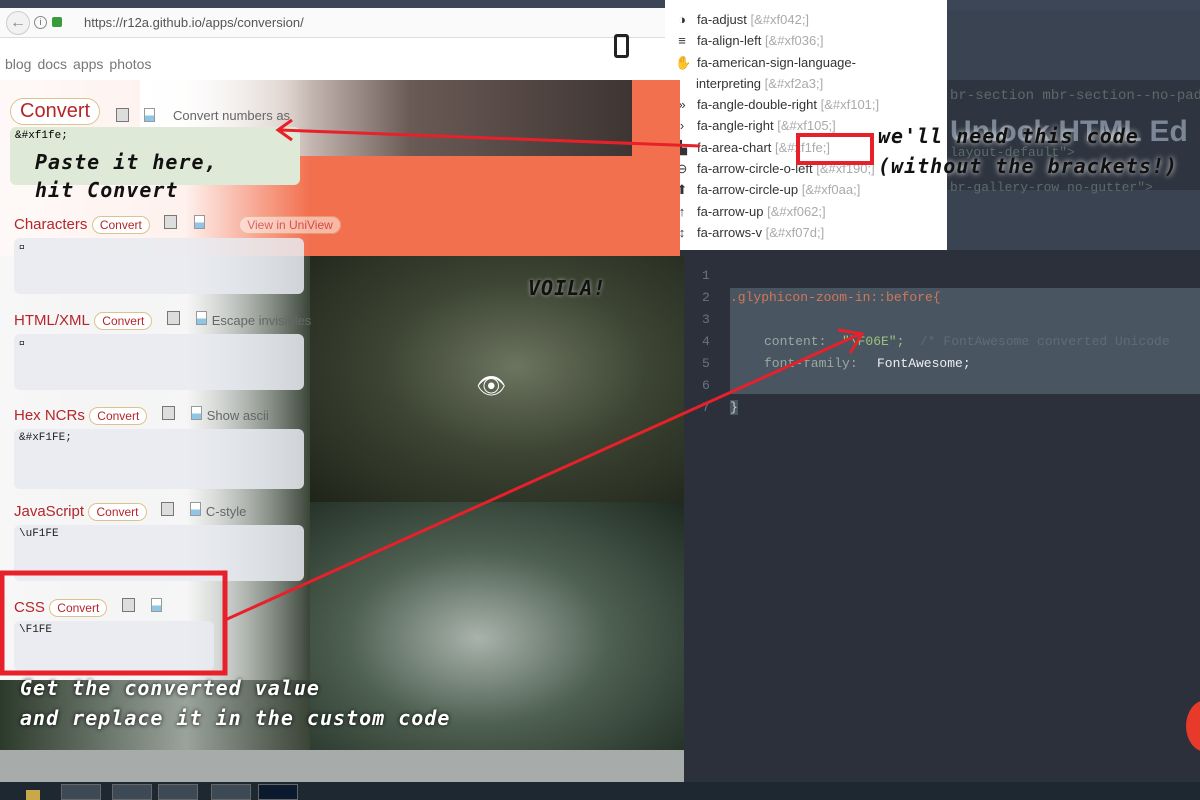  What do you see at coordinates (490, 138) in the screenshot?
I see `arrow-to-input` at bounding box center [490, 138].